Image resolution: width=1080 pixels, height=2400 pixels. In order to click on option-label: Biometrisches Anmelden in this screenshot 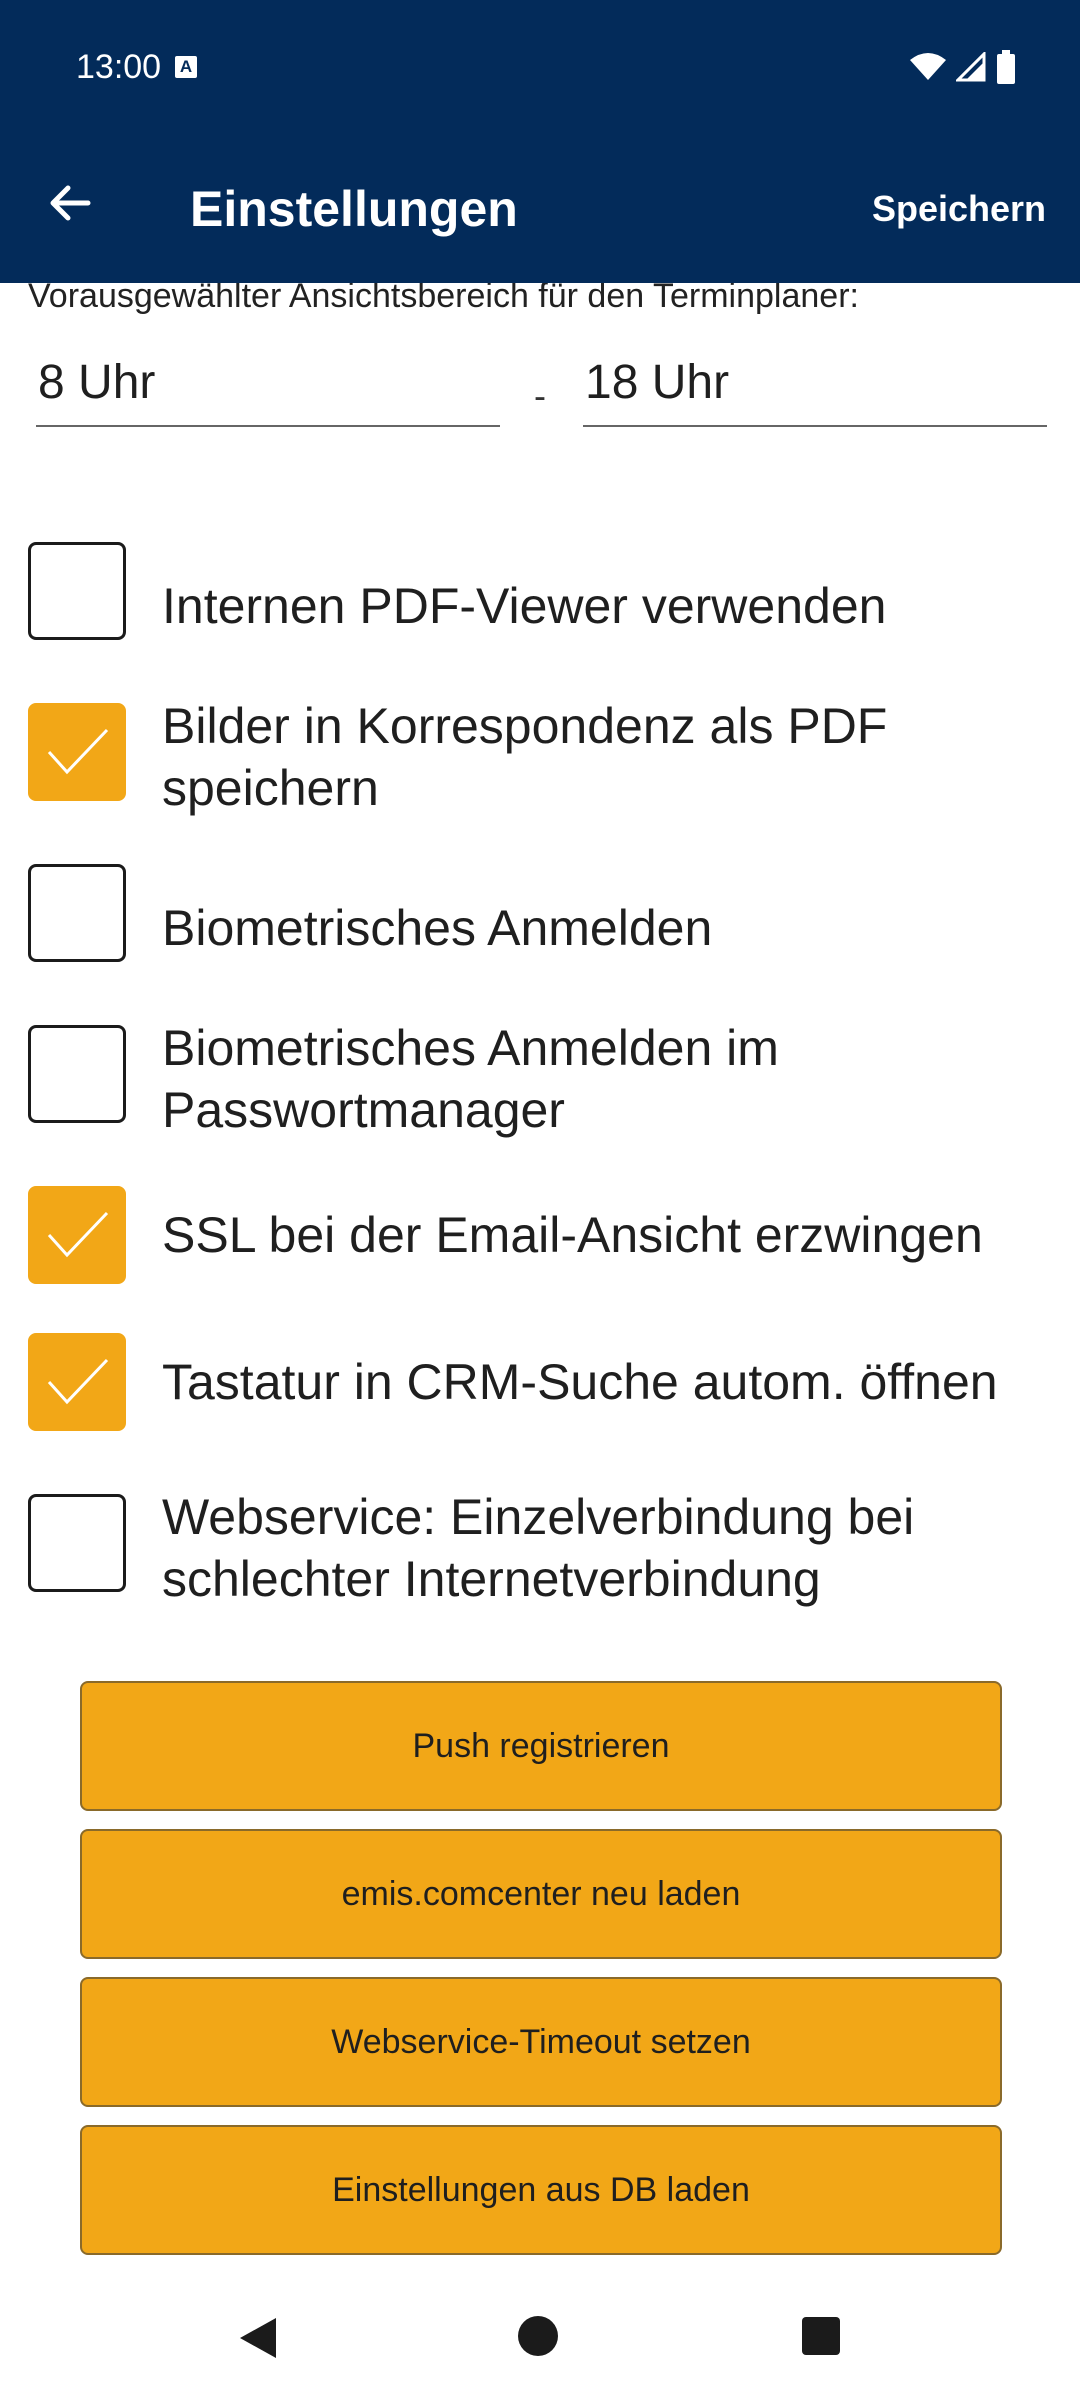, I will do `click(437, 928)`.